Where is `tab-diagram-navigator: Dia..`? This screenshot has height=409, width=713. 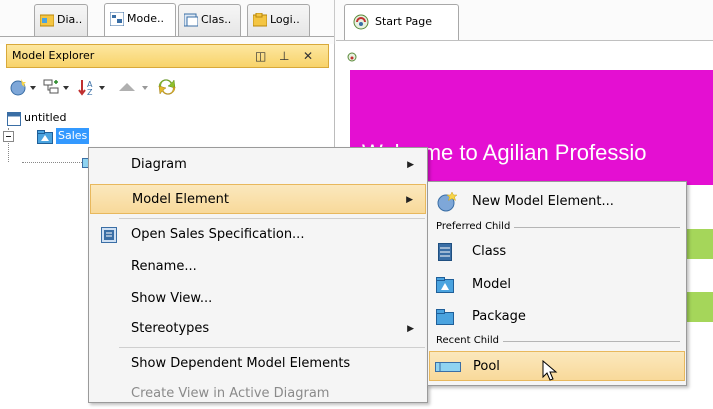 tab-diagram-navigator: Dia.. is located at coordinates (61, 20).